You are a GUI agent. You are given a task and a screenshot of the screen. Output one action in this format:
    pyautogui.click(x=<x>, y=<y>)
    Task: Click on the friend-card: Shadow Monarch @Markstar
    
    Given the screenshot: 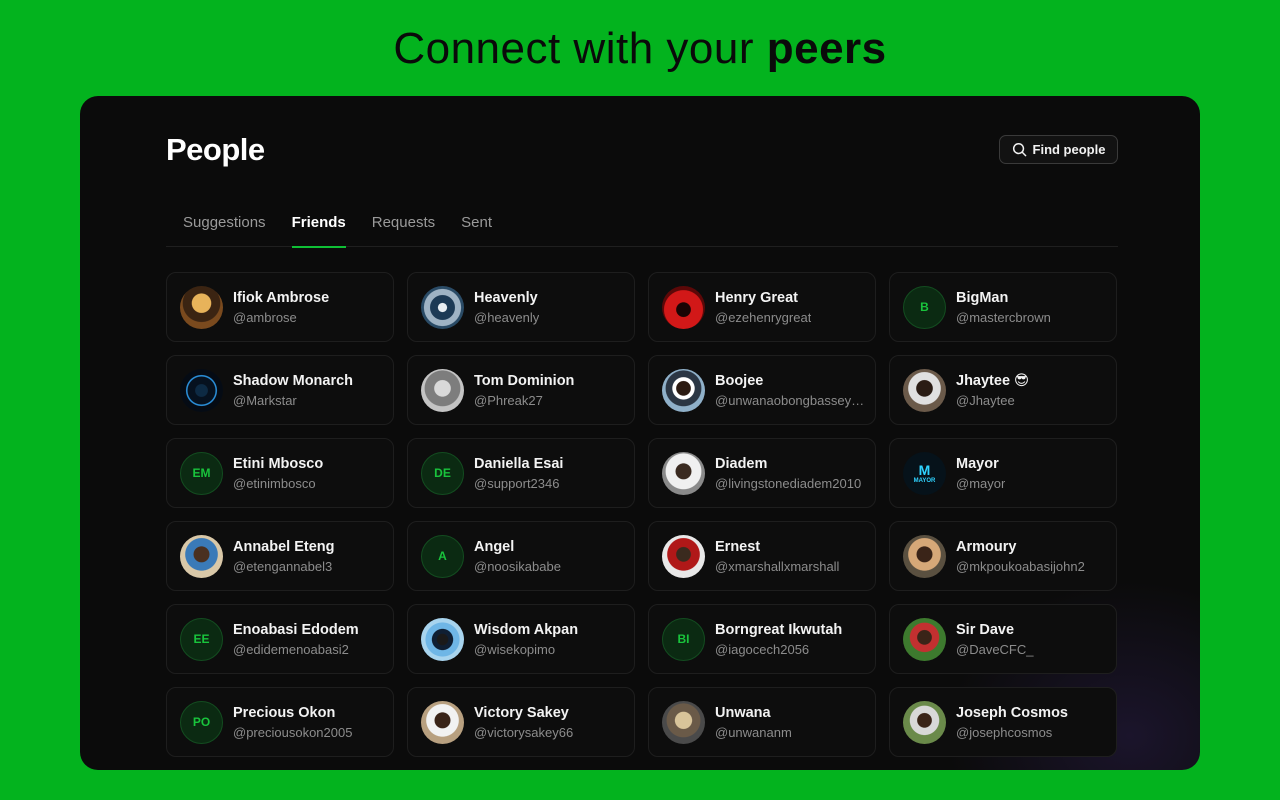 What is the action you would take?
    pyautogui.click(x=280, y=390)
    